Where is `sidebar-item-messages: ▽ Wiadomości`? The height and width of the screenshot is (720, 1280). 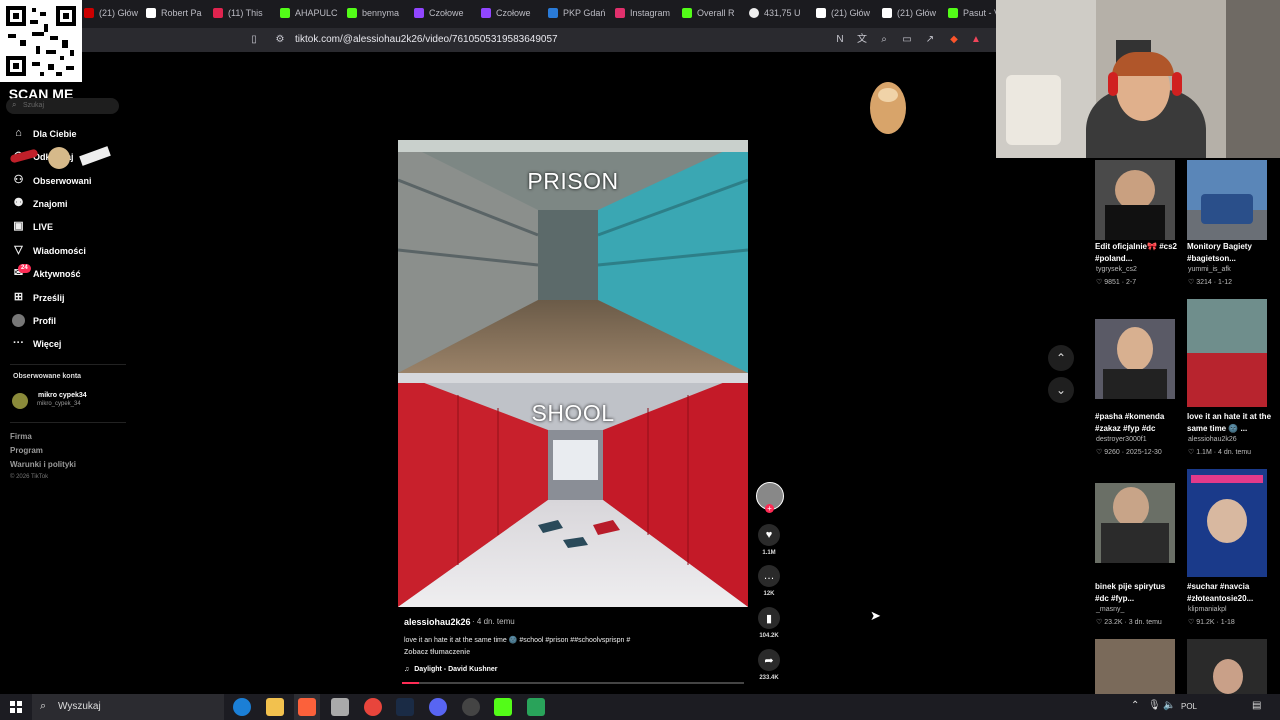 sidebar-item-messages: ▽ Wiadomości is located at coordinates (49, 250).